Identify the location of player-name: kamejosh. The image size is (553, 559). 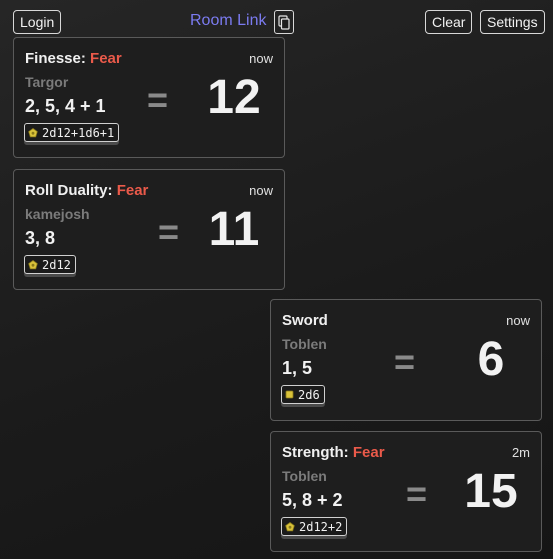
(57, 214).